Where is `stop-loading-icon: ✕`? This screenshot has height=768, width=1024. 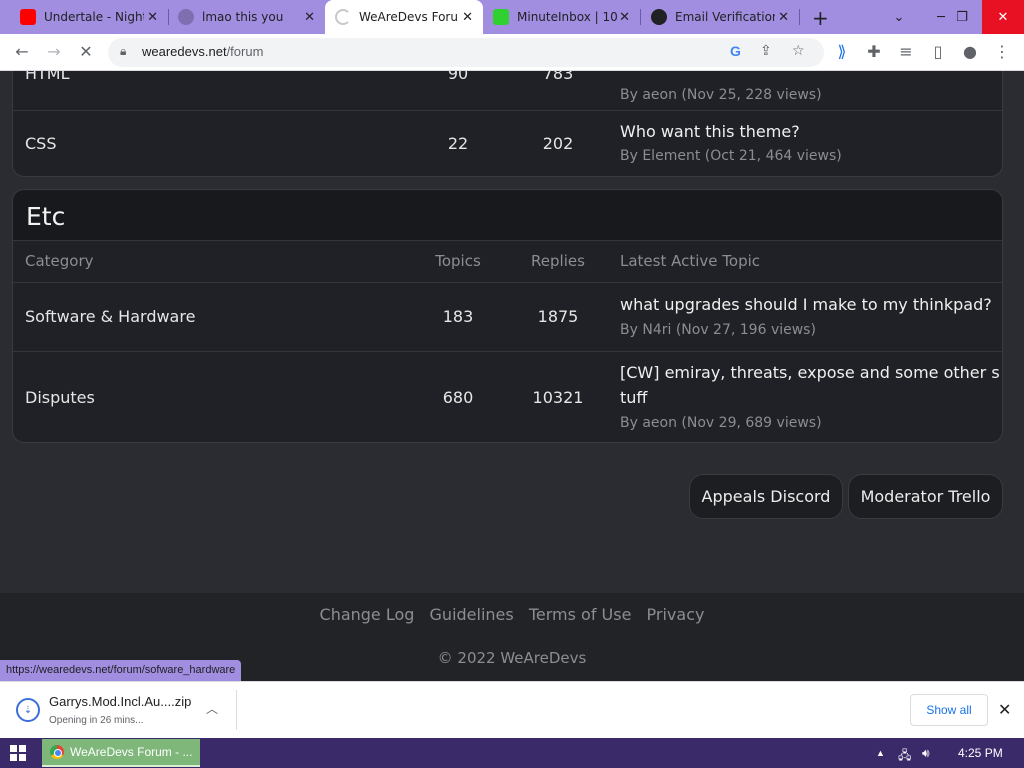 stop-loading-icon: ✕ is located at coordinates (86, 52).